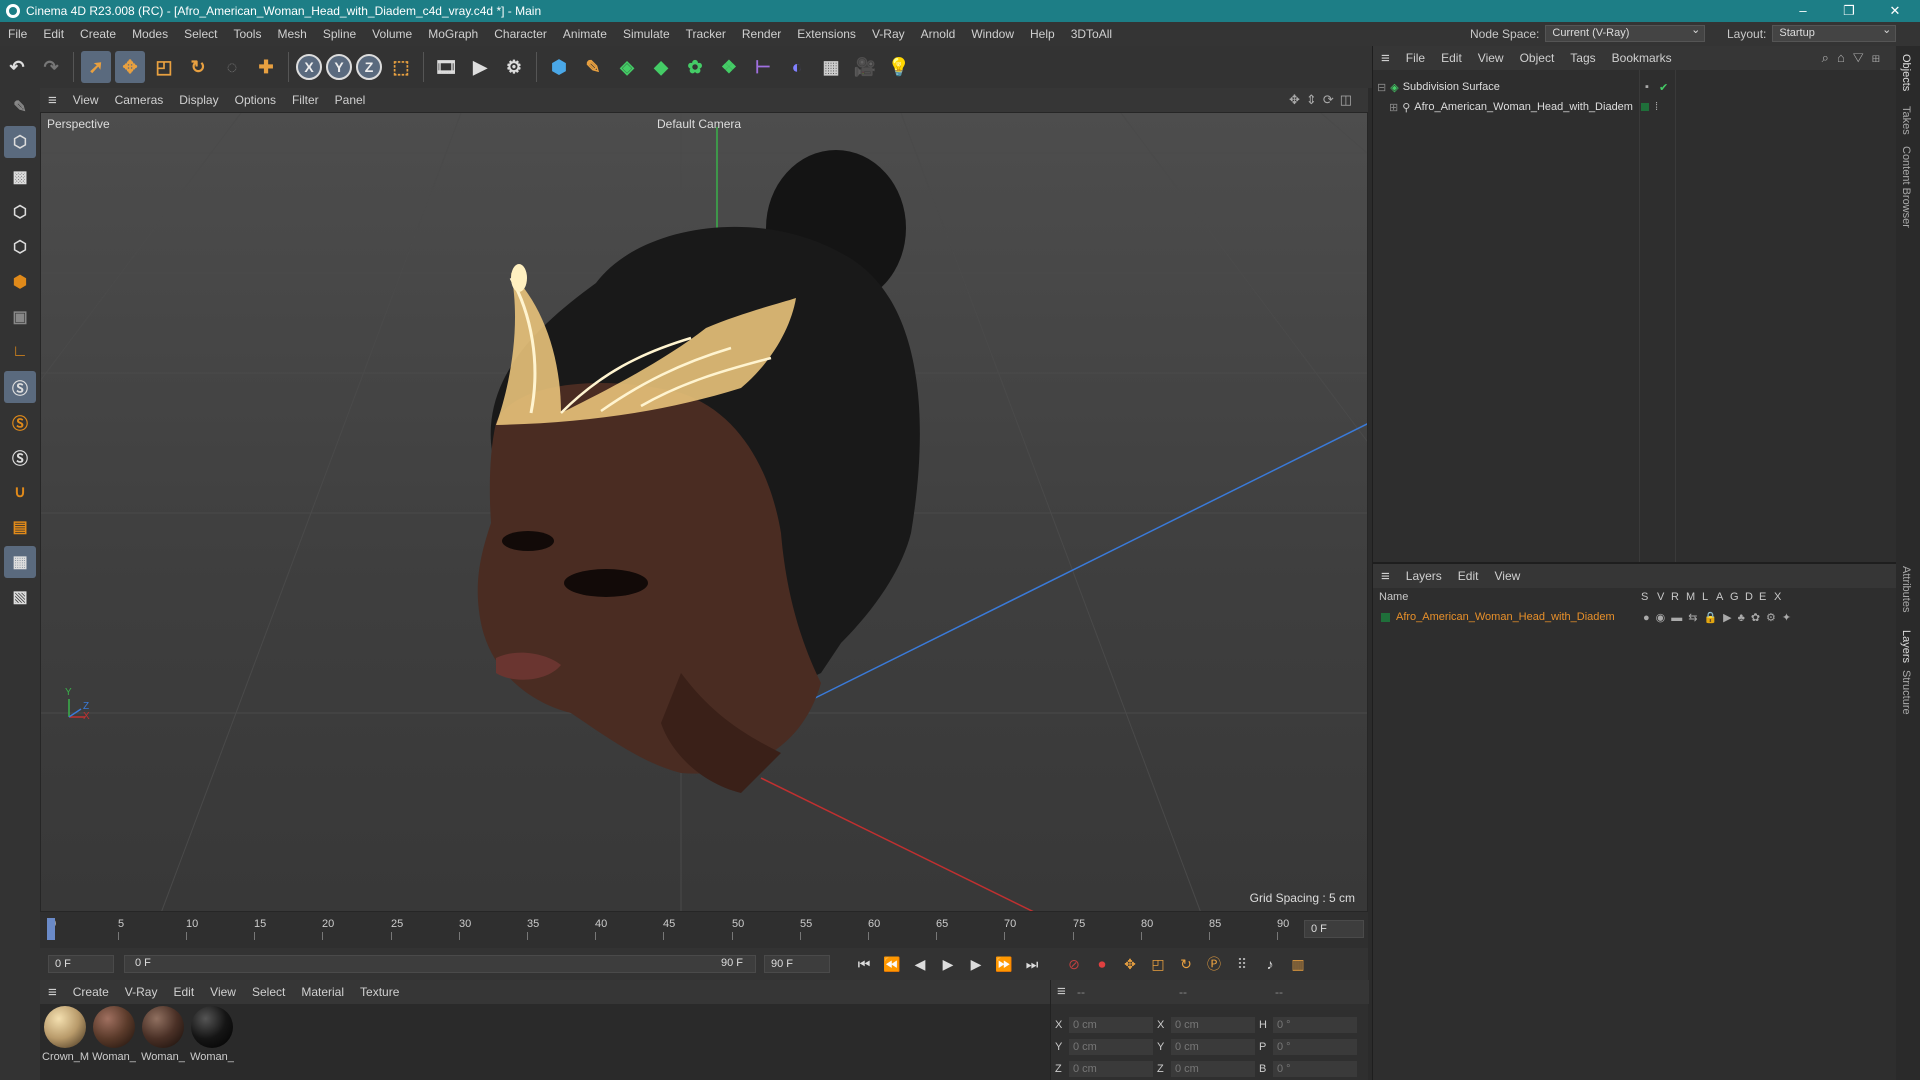 The image size is (1920, 1080). Describe the element at coordinates (1834, 32) in the screenshot. I see `layout-dropdown: Startup` at that location.